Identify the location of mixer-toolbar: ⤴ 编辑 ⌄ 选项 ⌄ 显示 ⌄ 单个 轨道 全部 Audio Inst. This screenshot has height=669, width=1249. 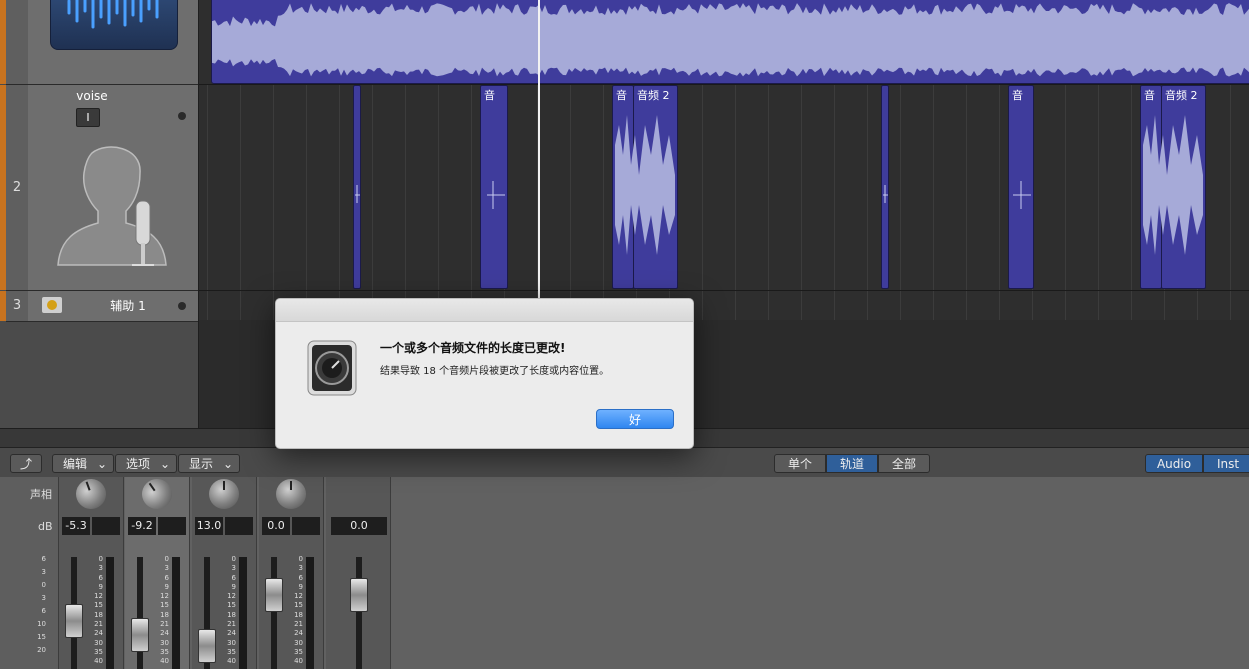
(624, 462).